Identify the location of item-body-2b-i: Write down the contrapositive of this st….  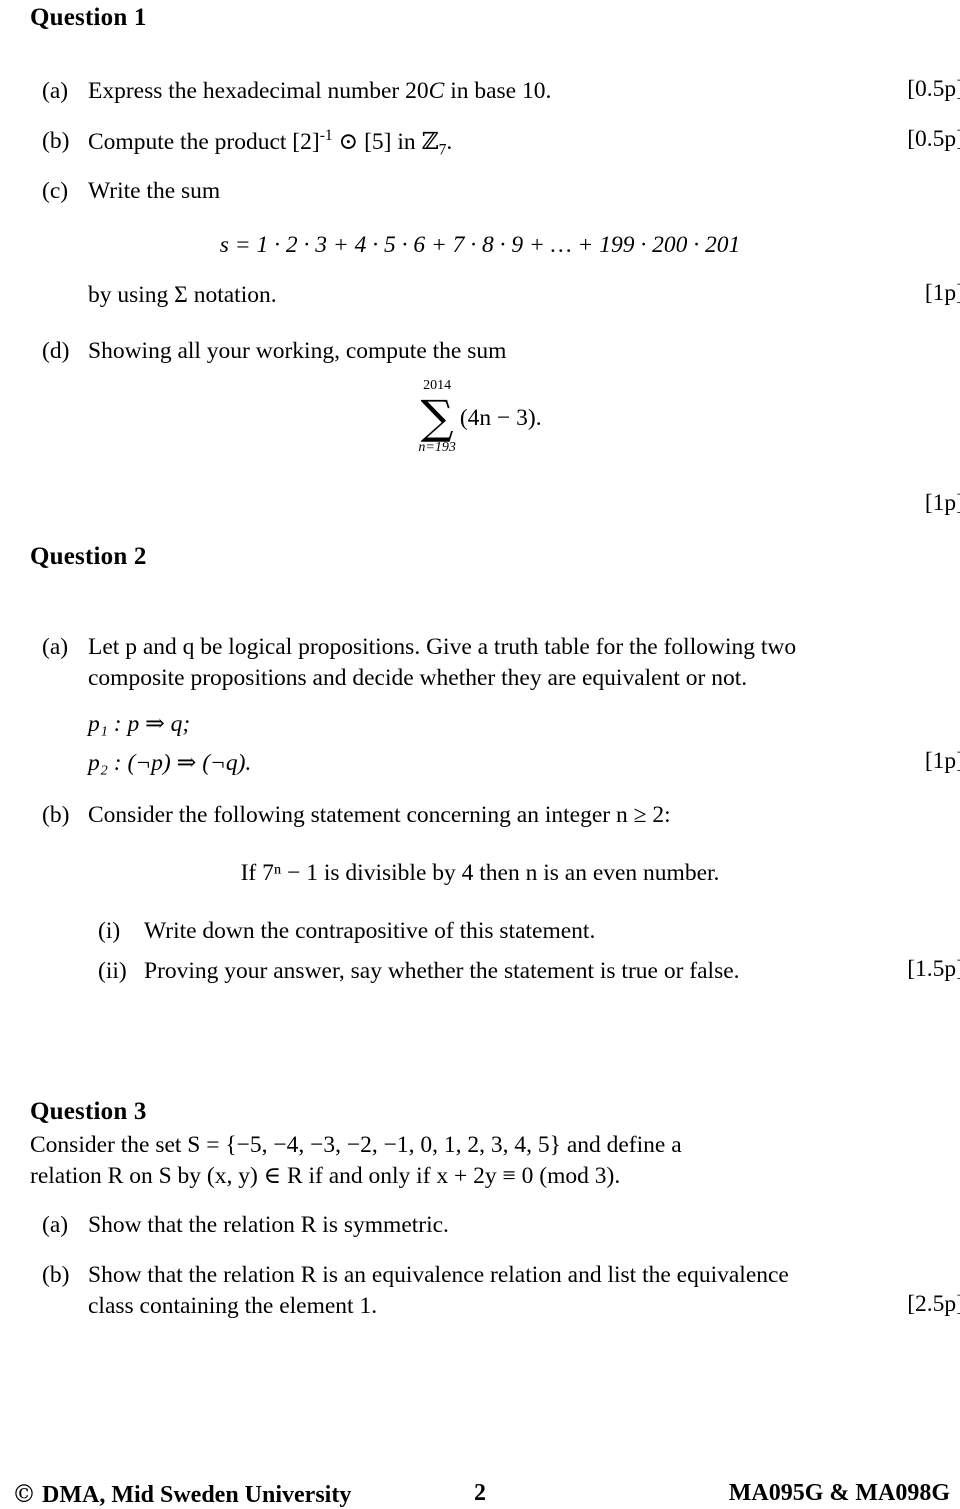
(370, 931).